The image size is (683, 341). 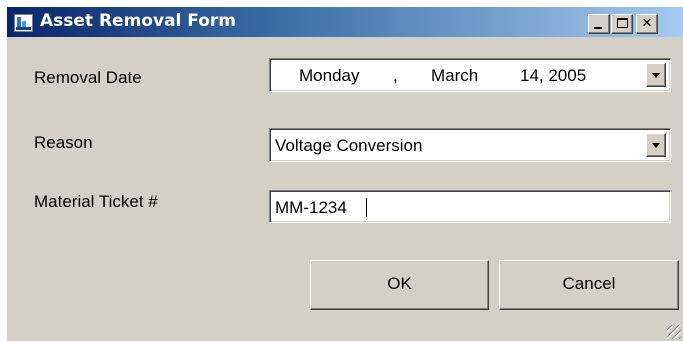 What do you see at coordinates (599, 24) in the screenshot?
I see `minimize-button` at bounding box center [599, 24].